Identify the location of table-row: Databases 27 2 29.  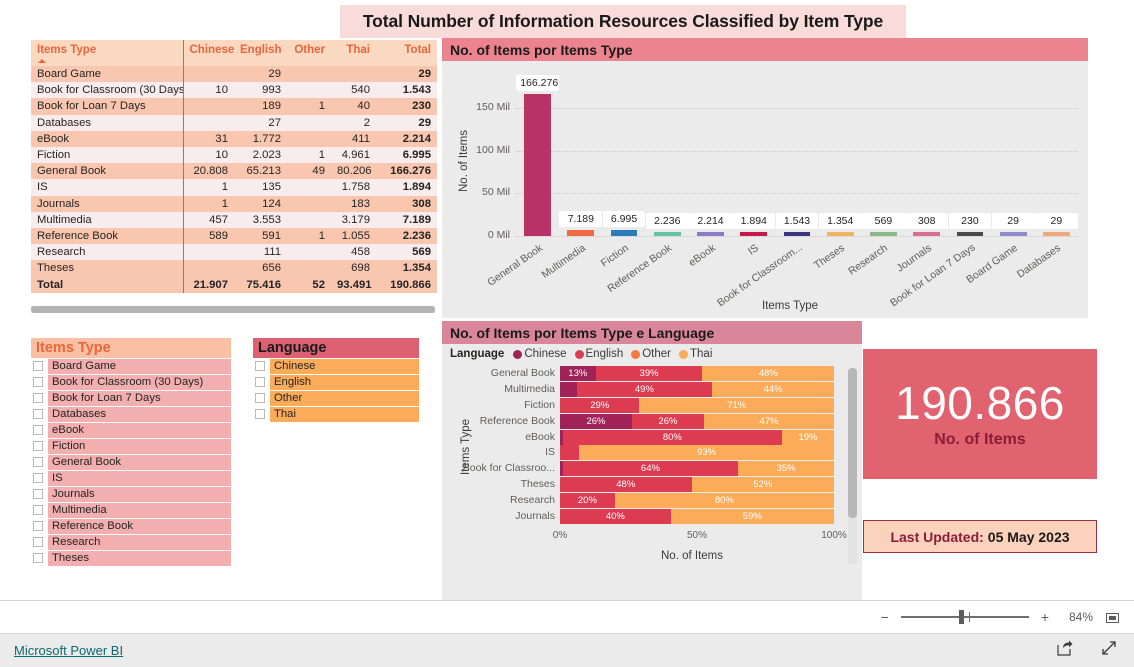
(234, 122).